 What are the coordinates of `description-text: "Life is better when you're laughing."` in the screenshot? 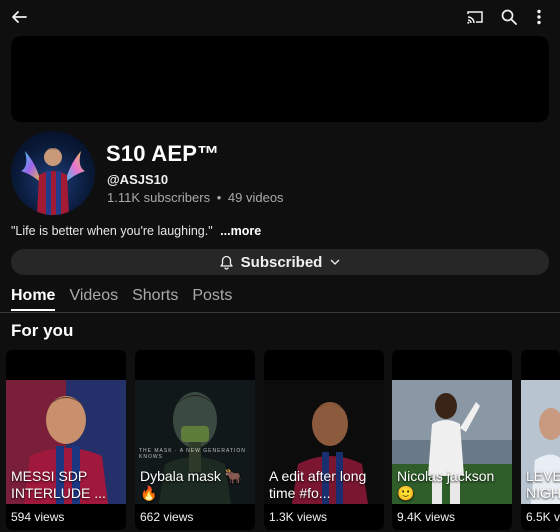 It's located at (112, 231).